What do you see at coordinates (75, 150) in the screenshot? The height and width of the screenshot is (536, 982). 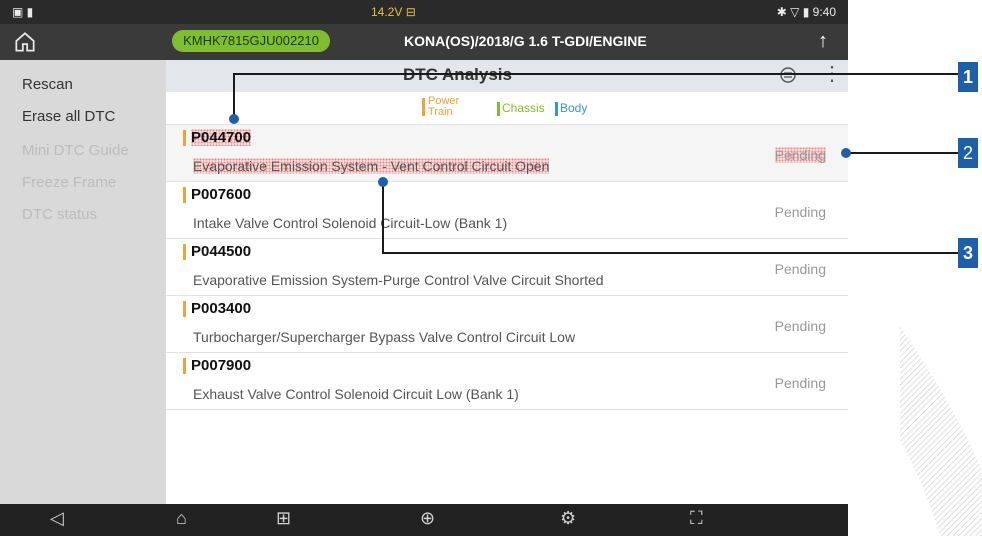 I see `sidebar-item-mini-dtc-guide: Mini DTC Guide` at bounding box center [75, 150].